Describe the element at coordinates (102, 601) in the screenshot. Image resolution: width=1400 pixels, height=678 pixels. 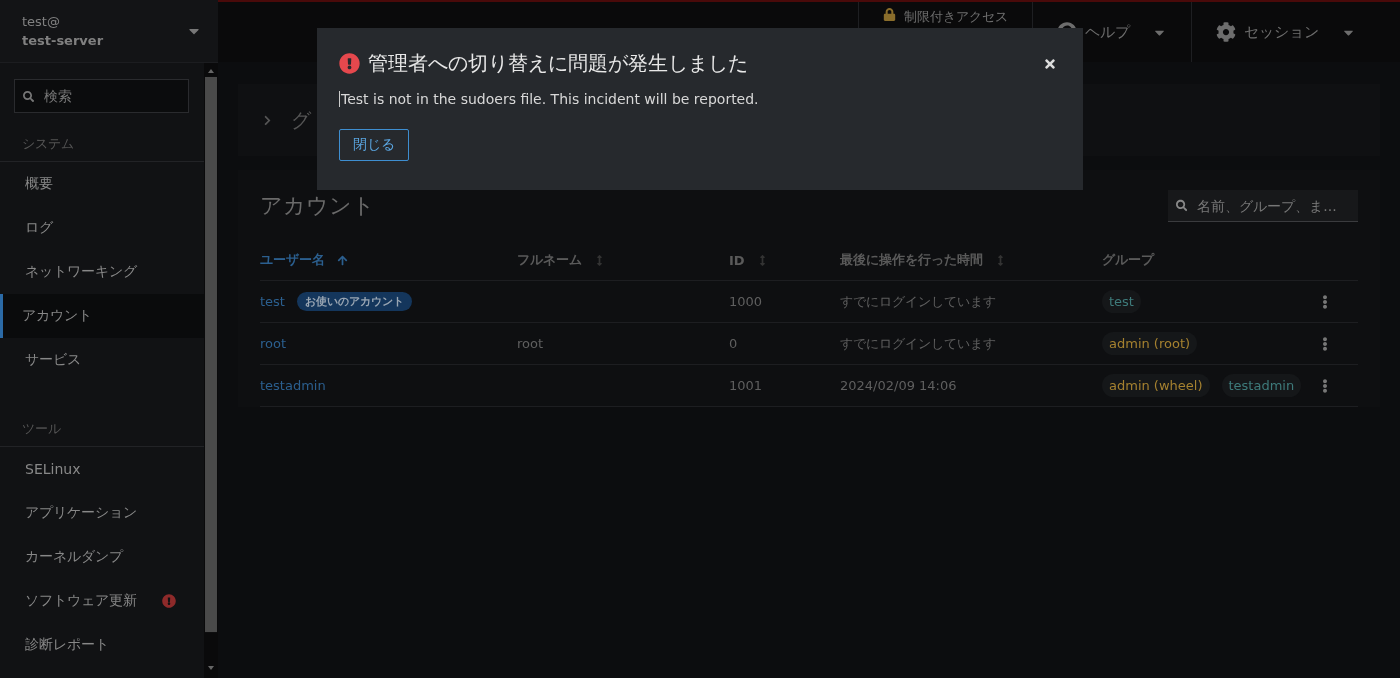
I see `sidebar-item: ソフトウェア更新` at that location.